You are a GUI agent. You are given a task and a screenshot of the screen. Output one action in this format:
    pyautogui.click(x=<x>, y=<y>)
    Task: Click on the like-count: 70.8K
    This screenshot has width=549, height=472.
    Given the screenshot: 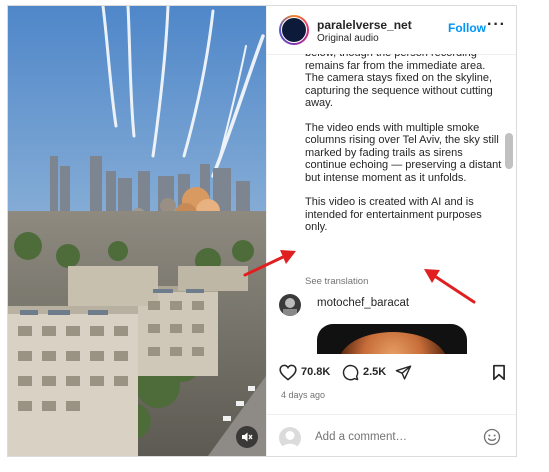 What is the action you would take?
    pyautogui.click(x=316, y=372)
    